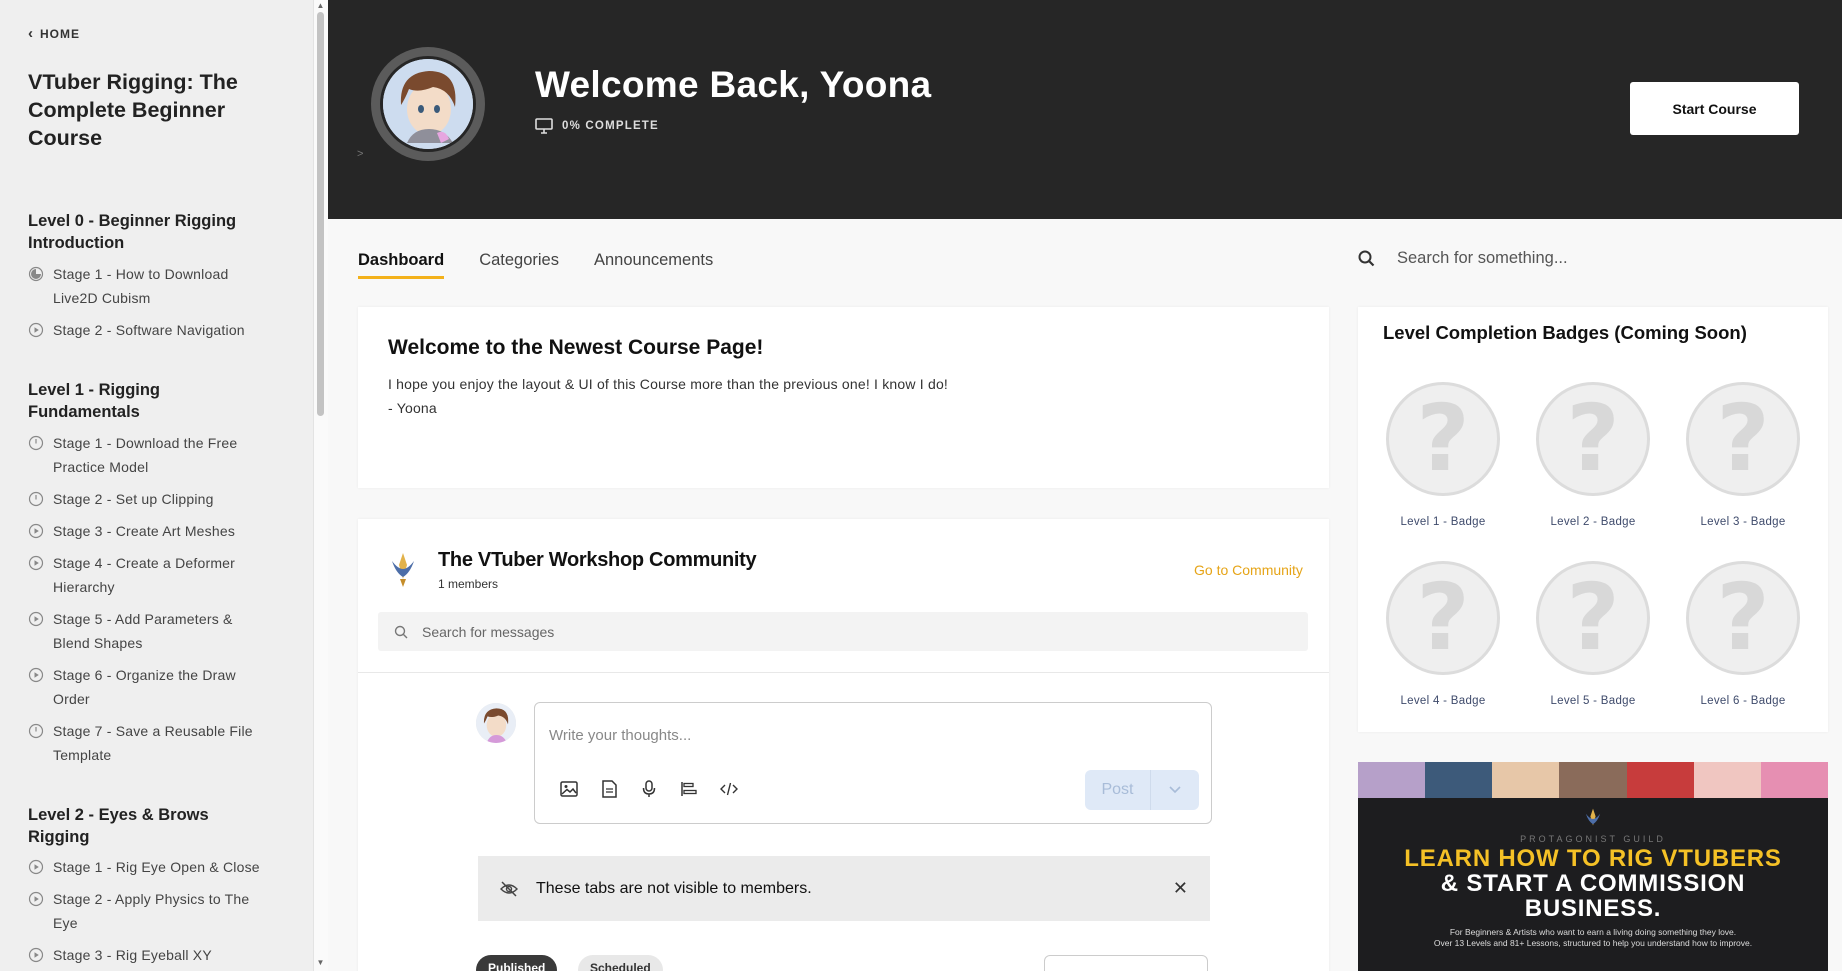  I want to click on poll-icon, so click(689, 789).